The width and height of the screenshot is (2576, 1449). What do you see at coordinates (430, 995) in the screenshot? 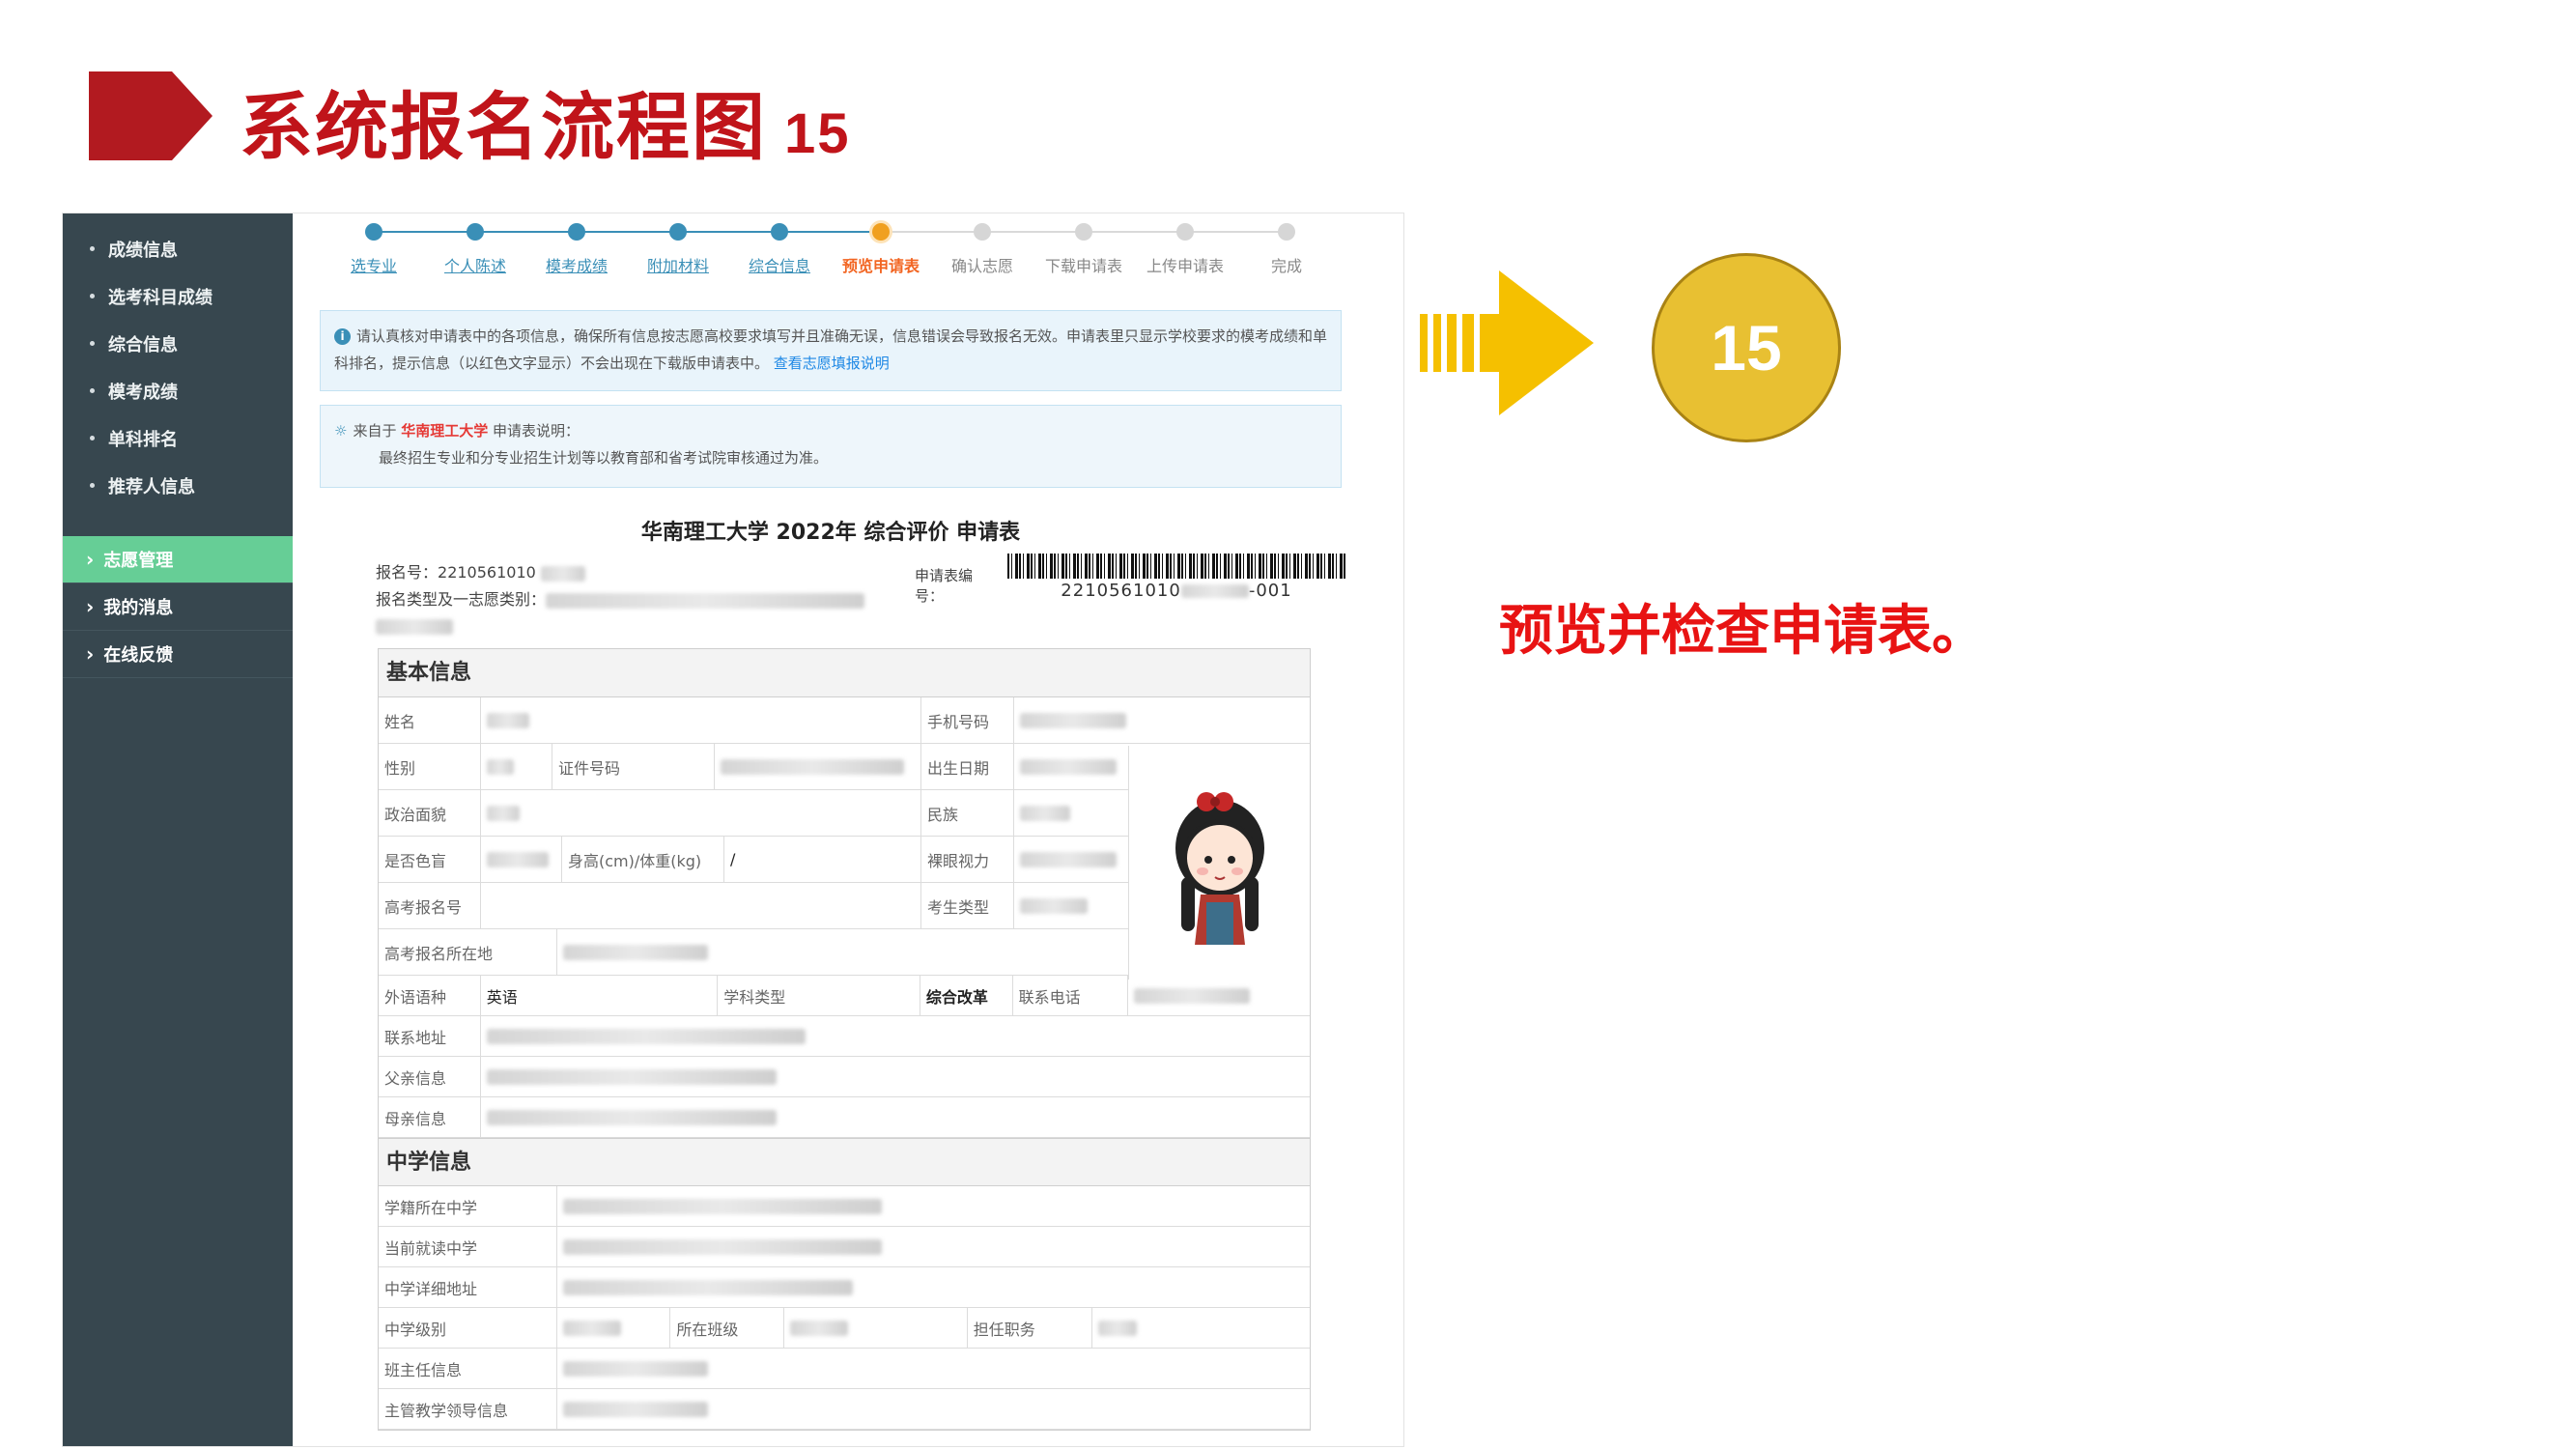
I see `label-lang: 外语语种` at bounding box center [430, 995].